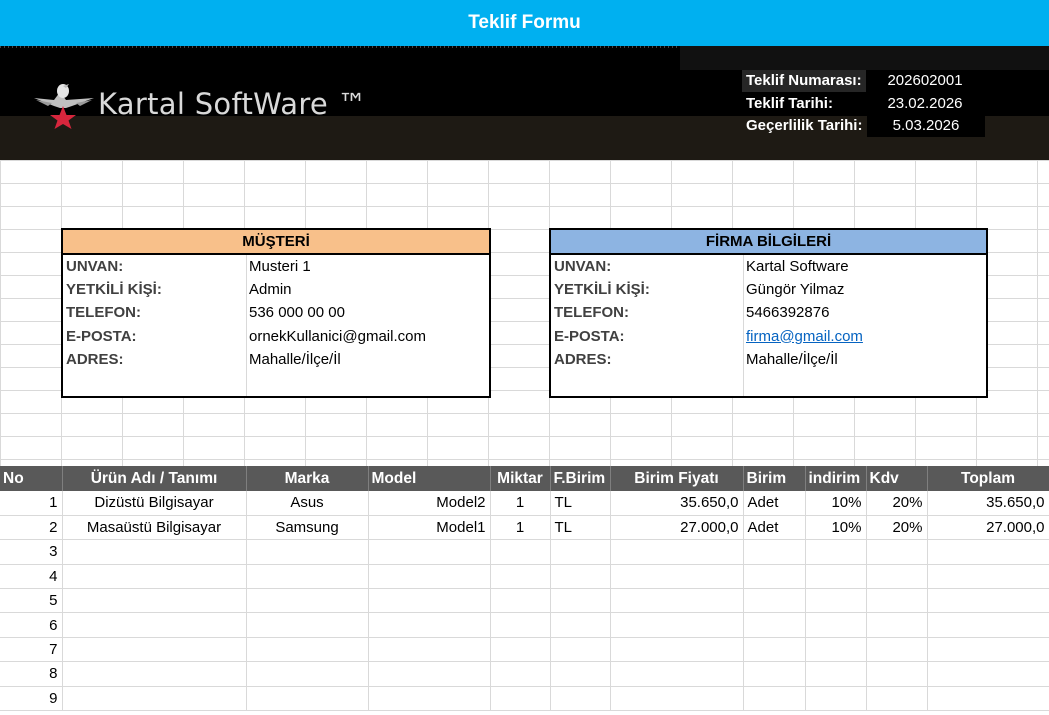 This screenshot has width=1049, height=715. Describe the element at coordinates (897, 478) in the screenshot. I see `col-vat-header: Kdv` at that location.